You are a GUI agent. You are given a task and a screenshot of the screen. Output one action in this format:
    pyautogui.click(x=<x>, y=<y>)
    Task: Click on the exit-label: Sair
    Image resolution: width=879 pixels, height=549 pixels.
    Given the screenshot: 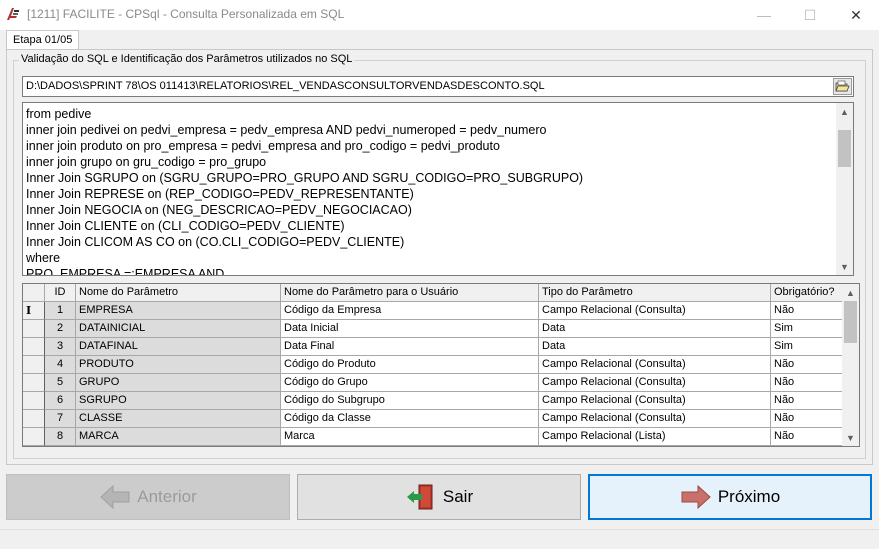 What is the action you would take?
    pyautogui.click(x=458, y=496)
    